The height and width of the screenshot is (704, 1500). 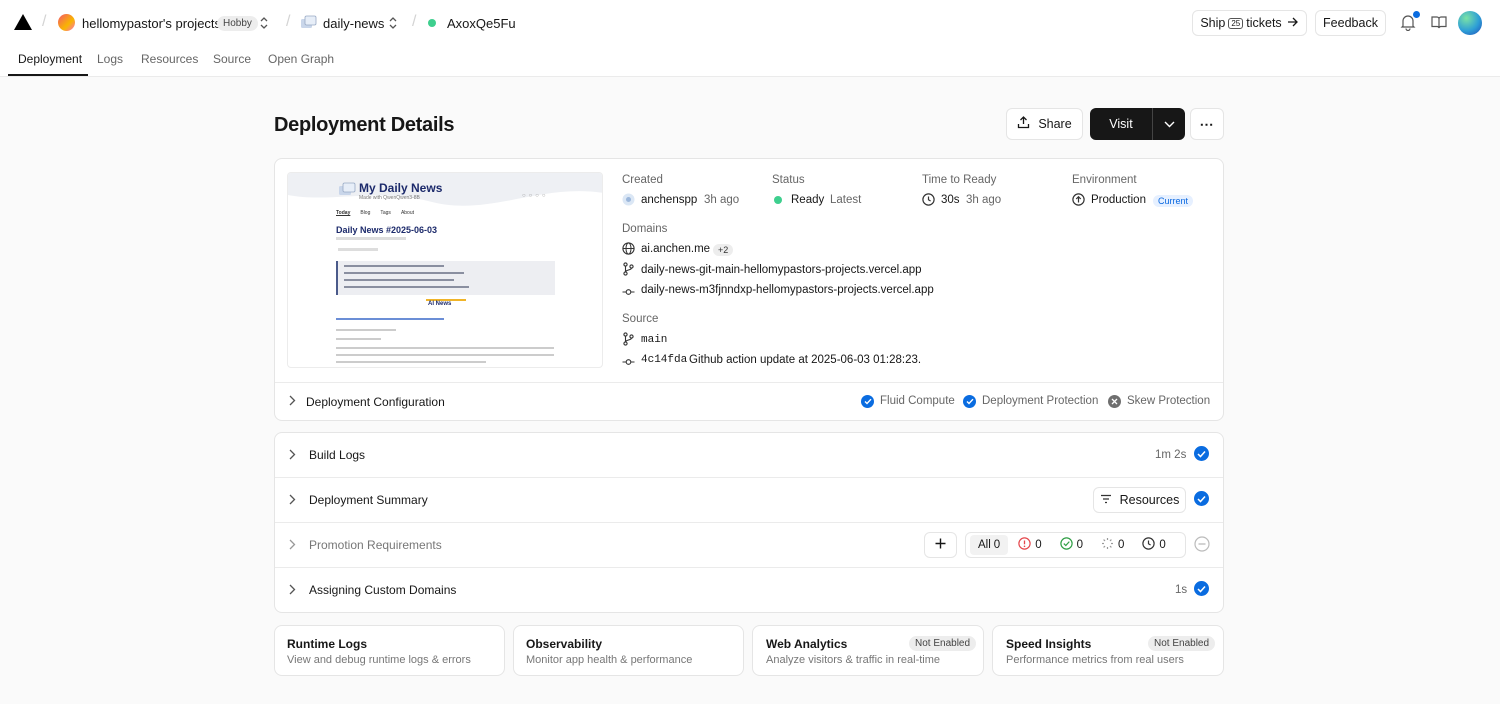 I want to click on deployment-protection-label: Deployment Protection, so click(x=1040, y=401).